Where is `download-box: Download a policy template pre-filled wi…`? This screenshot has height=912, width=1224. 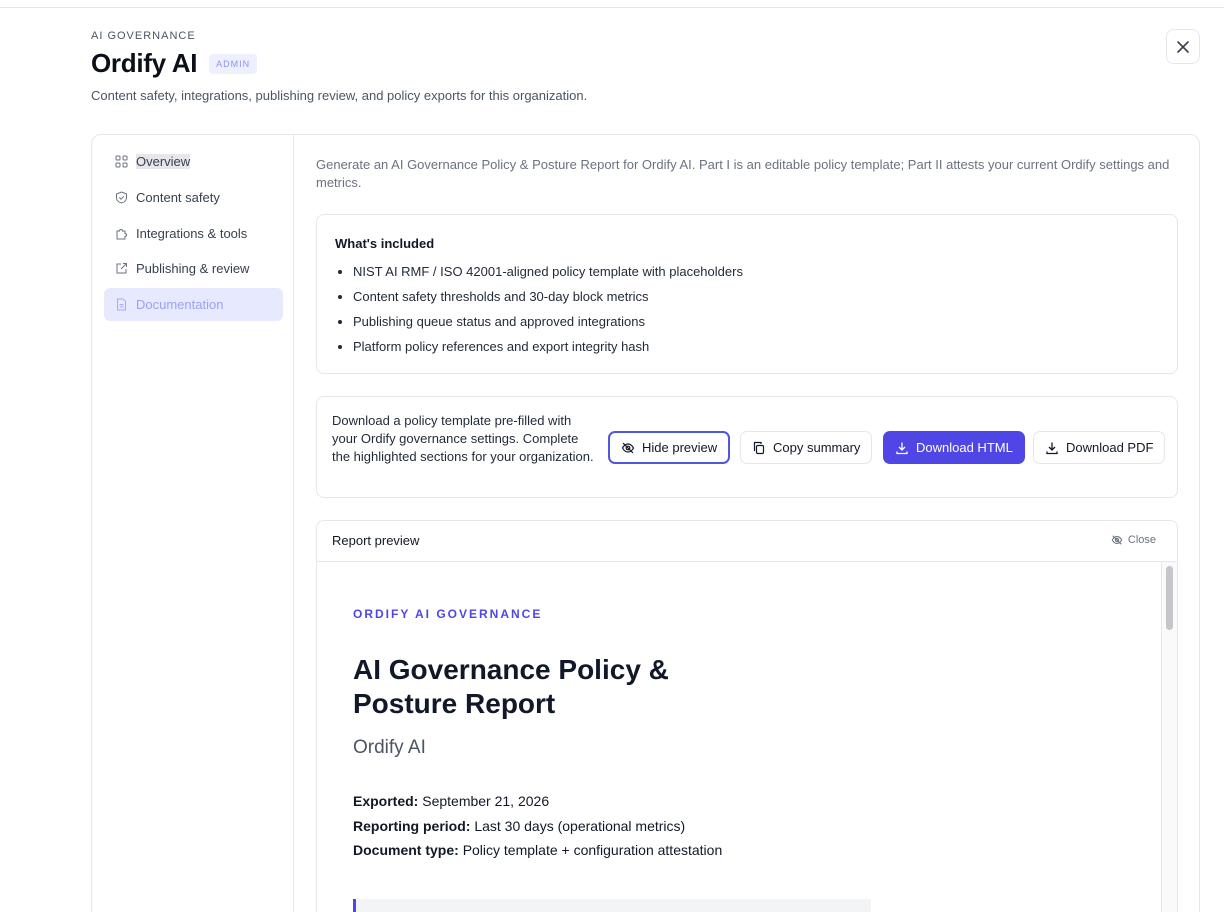
download-box: Download a policy template pre-filled wi… is located at coordinates (747, 447).